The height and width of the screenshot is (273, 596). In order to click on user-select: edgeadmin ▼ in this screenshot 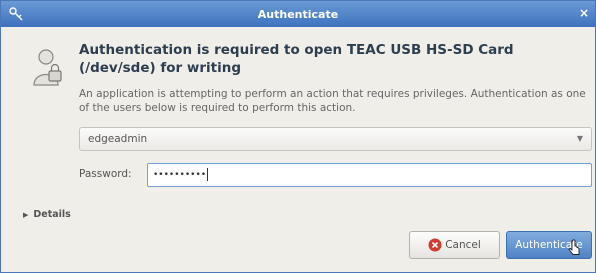, I will do `click(335, 139)`.